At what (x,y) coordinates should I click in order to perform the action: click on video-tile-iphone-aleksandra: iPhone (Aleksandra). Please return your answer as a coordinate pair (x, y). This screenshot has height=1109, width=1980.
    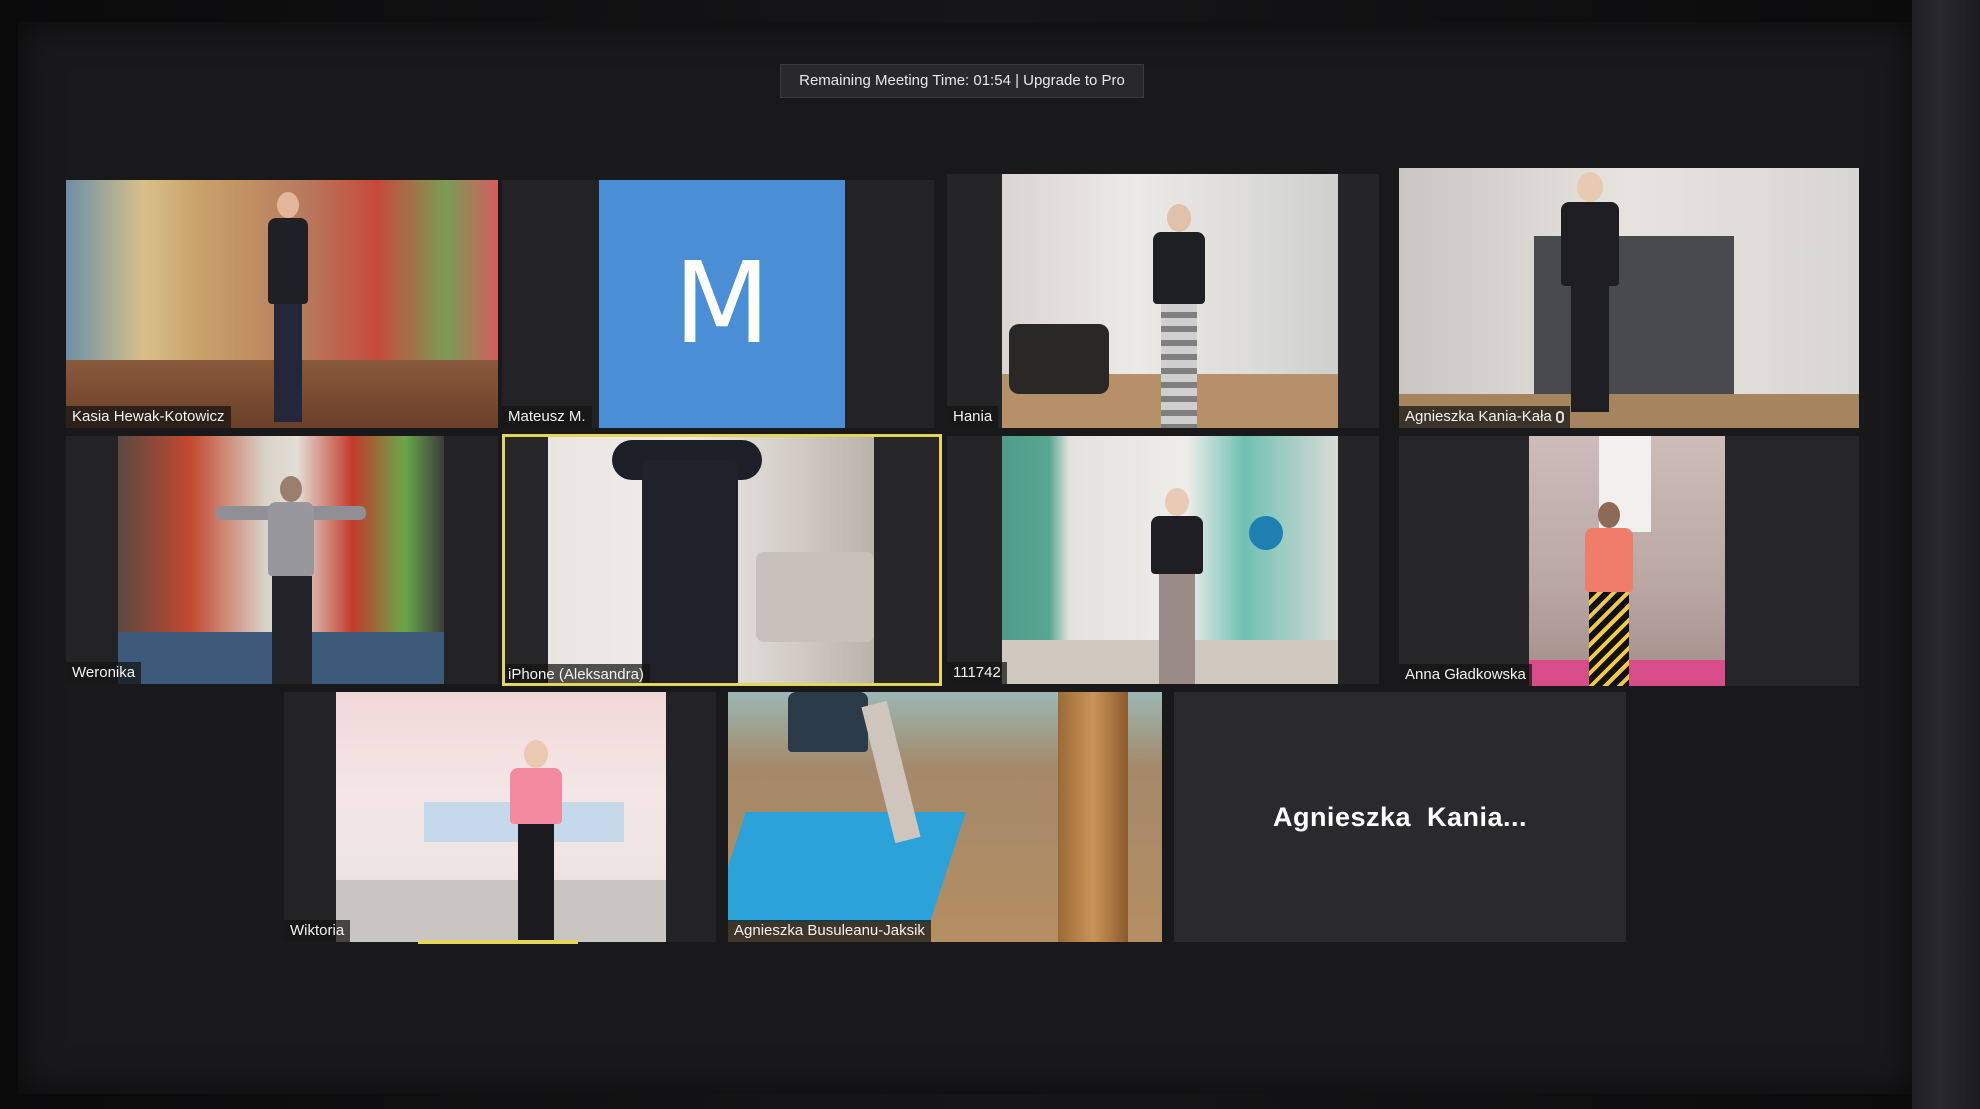
    Looking at the image, I should click on (722, 560).